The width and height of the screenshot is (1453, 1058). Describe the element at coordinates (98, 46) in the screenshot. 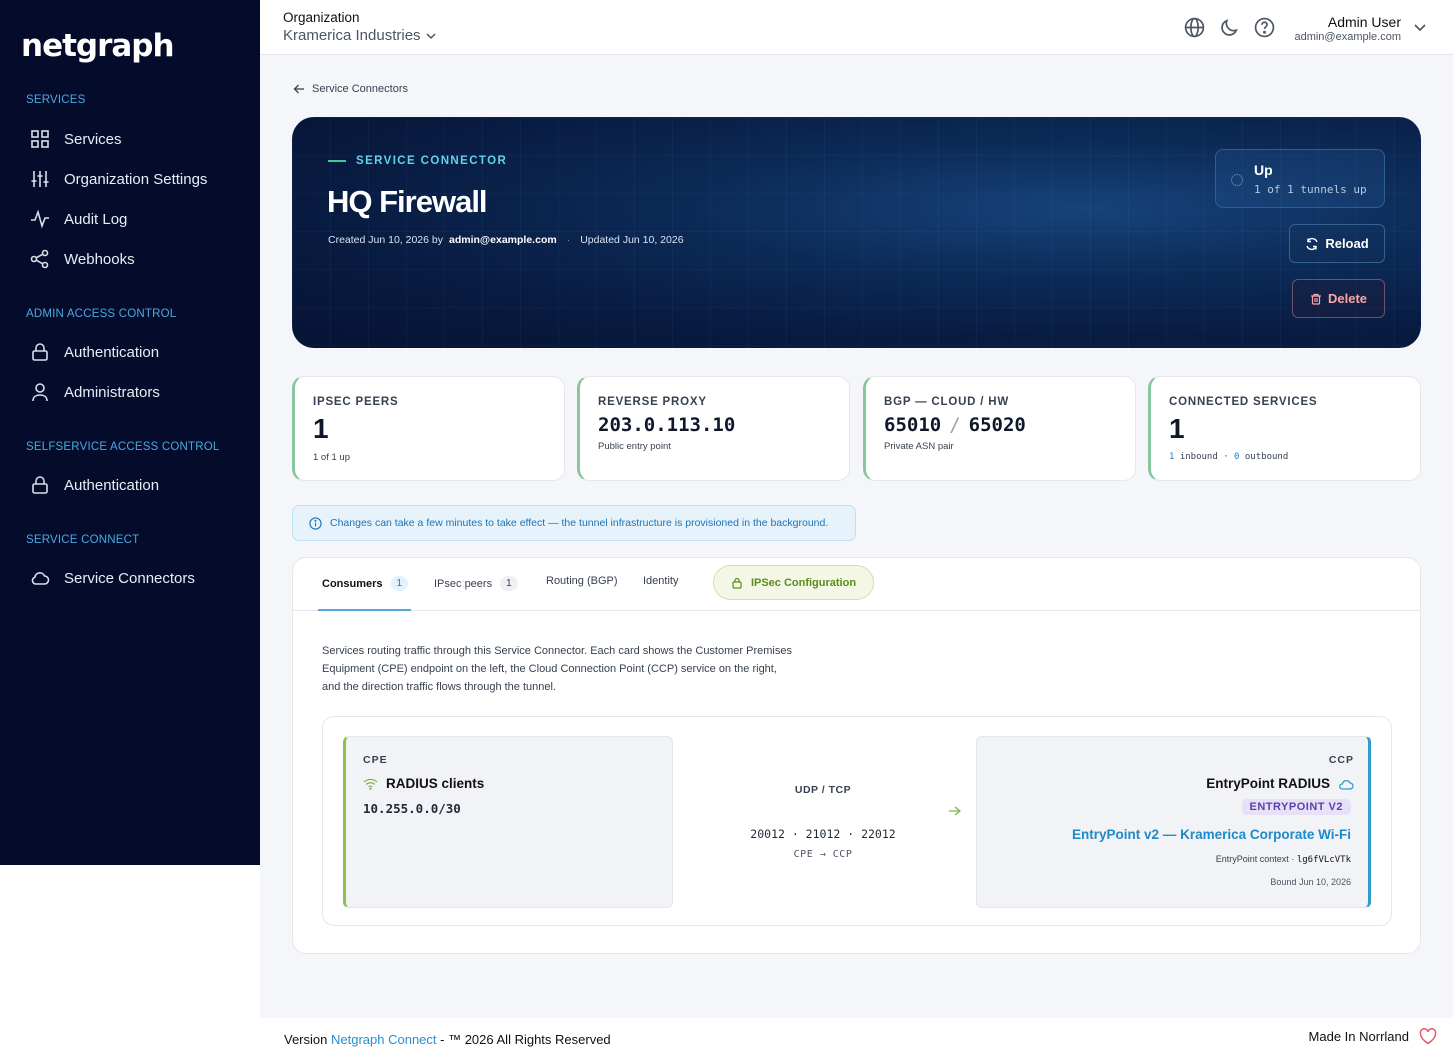

I see `netgraph-logo: netgraph` at that location.